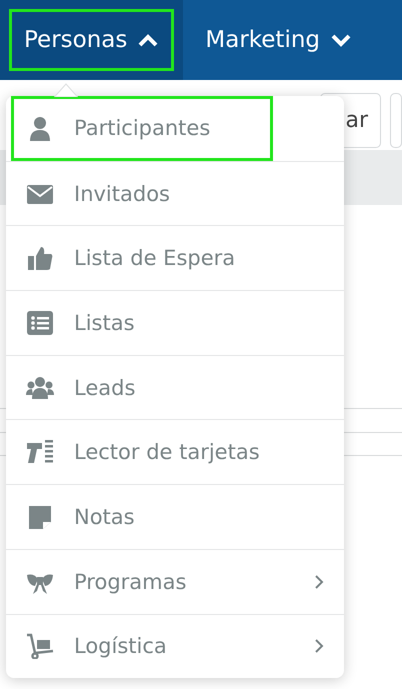  What do you see at coordinates (40, 646) in the screenshot?
I see `hand-truck-icon` at bounding box center [40, 646].